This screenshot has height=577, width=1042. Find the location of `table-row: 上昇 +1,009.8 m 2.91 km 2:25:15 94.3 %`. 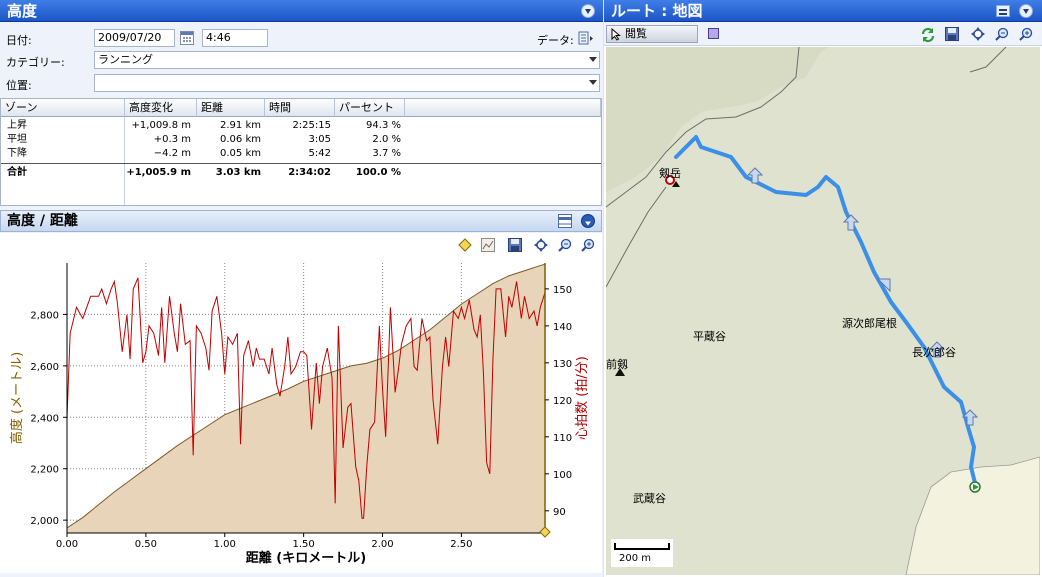

table-row: 上昇 +1,009.8 m 2.91 km 2:25:15 94.3 % is located at coordinates (301, 126).